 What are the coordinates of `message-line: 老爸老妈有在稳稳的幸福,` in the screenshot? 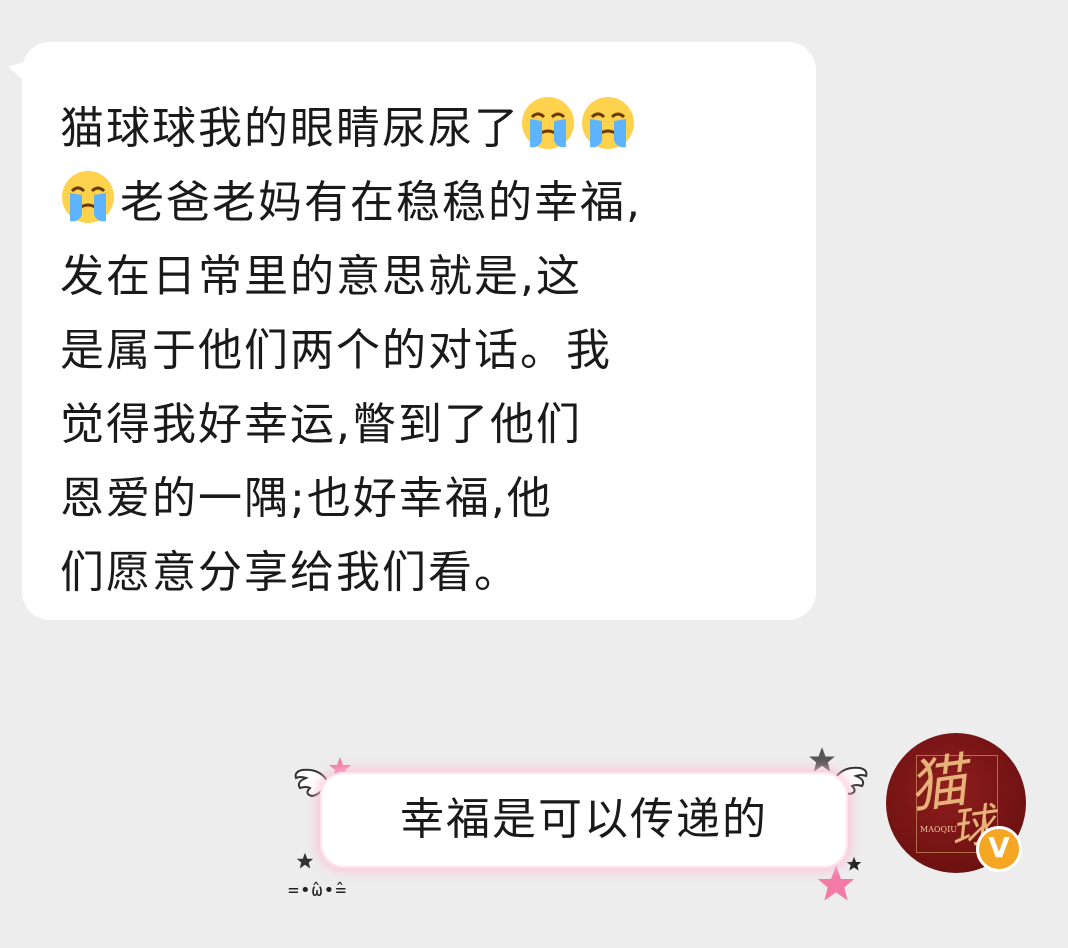 It's located at (420, 203).